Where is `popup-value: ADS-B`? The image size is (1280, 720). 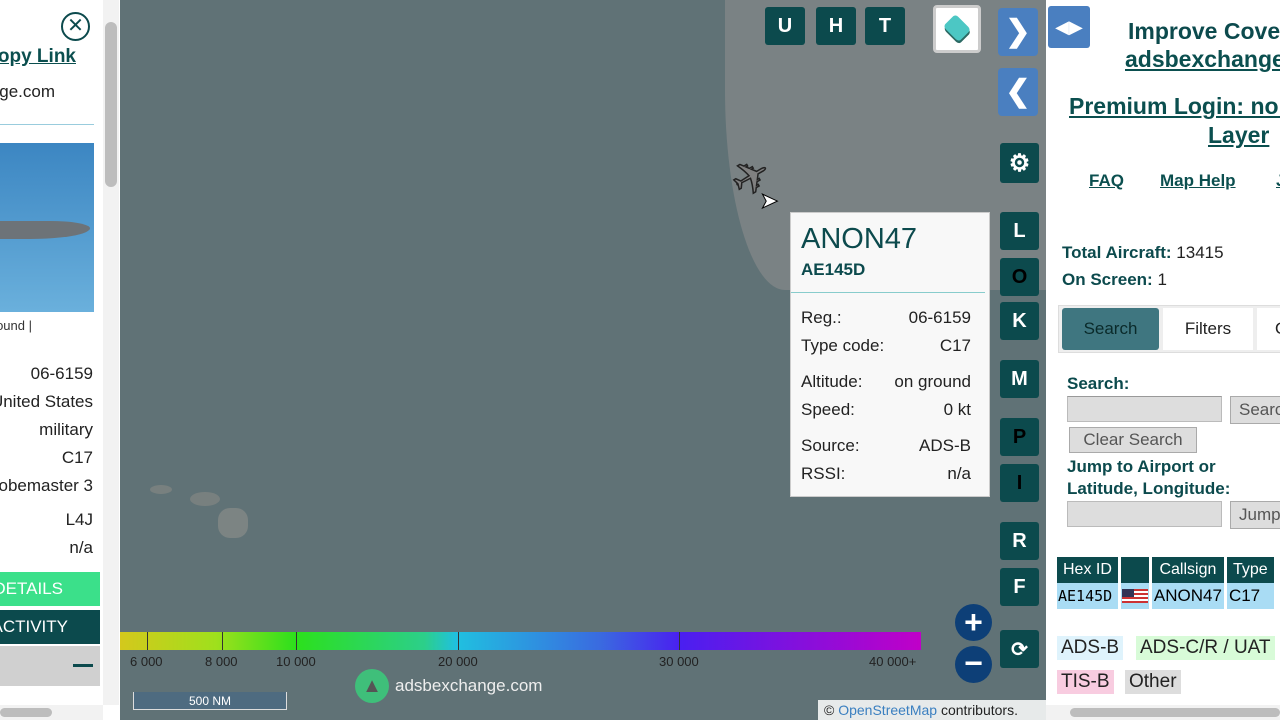 popup-value: ADS-B is located at coordinates (945, 445).